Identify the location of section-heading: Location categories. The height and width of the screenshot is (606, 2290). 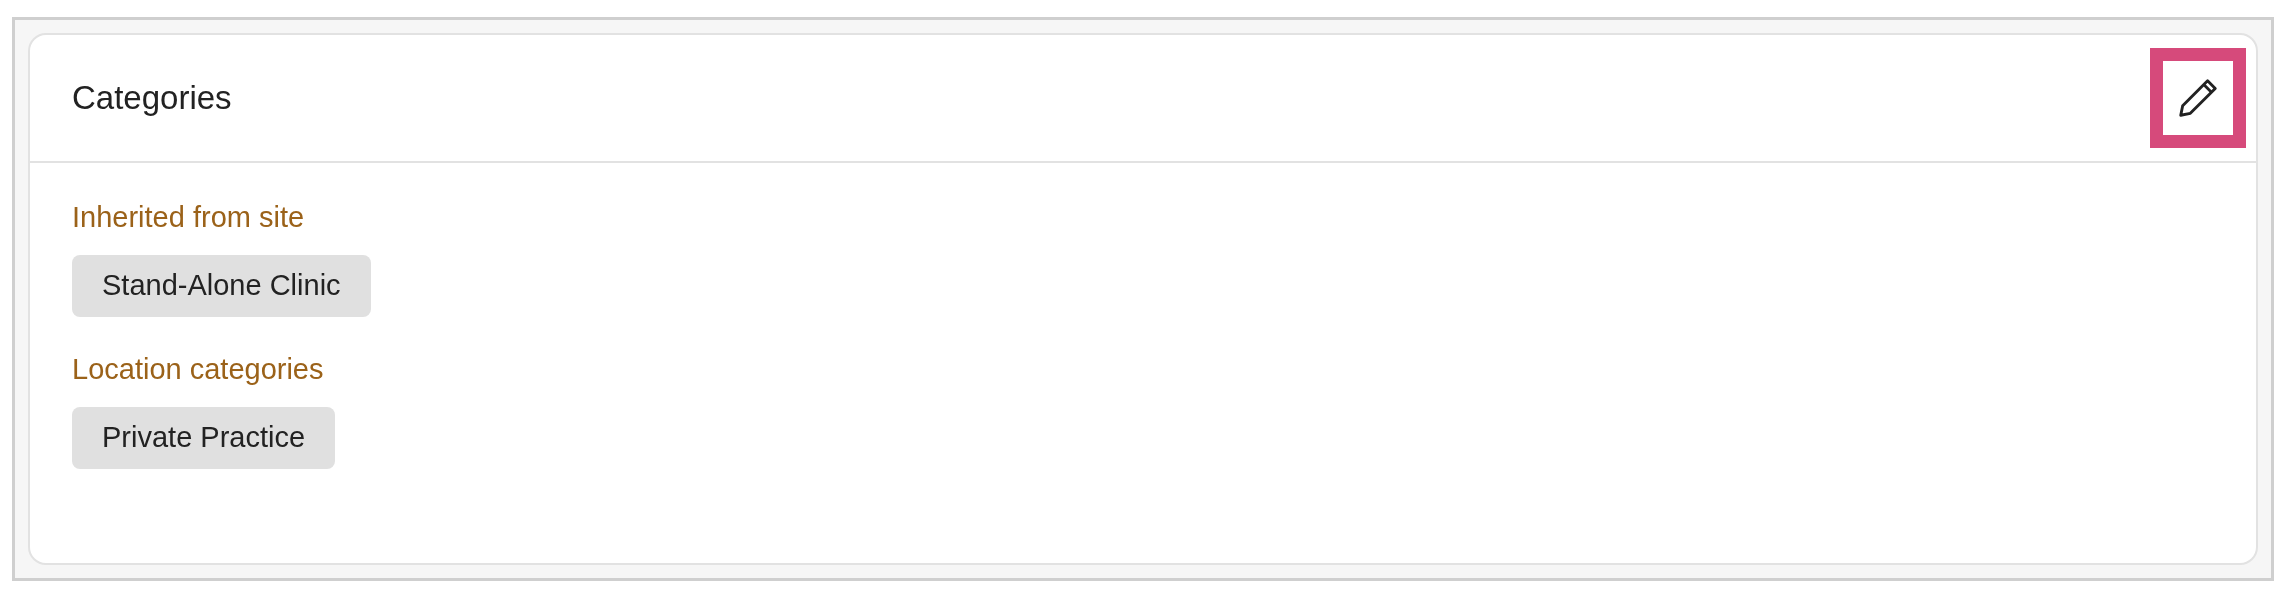
(198, 369).